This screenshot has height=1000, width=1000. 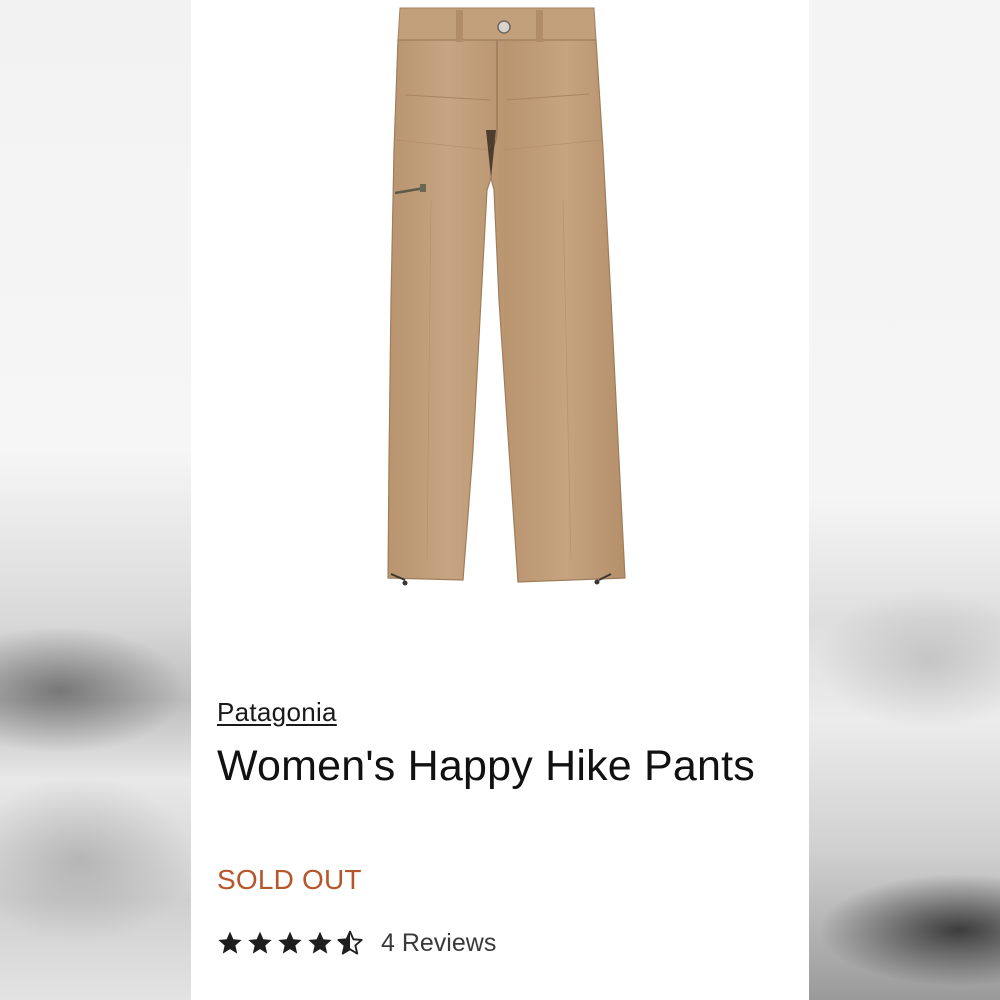 I want to click on star-half-icon, so click(x=350, y=942).